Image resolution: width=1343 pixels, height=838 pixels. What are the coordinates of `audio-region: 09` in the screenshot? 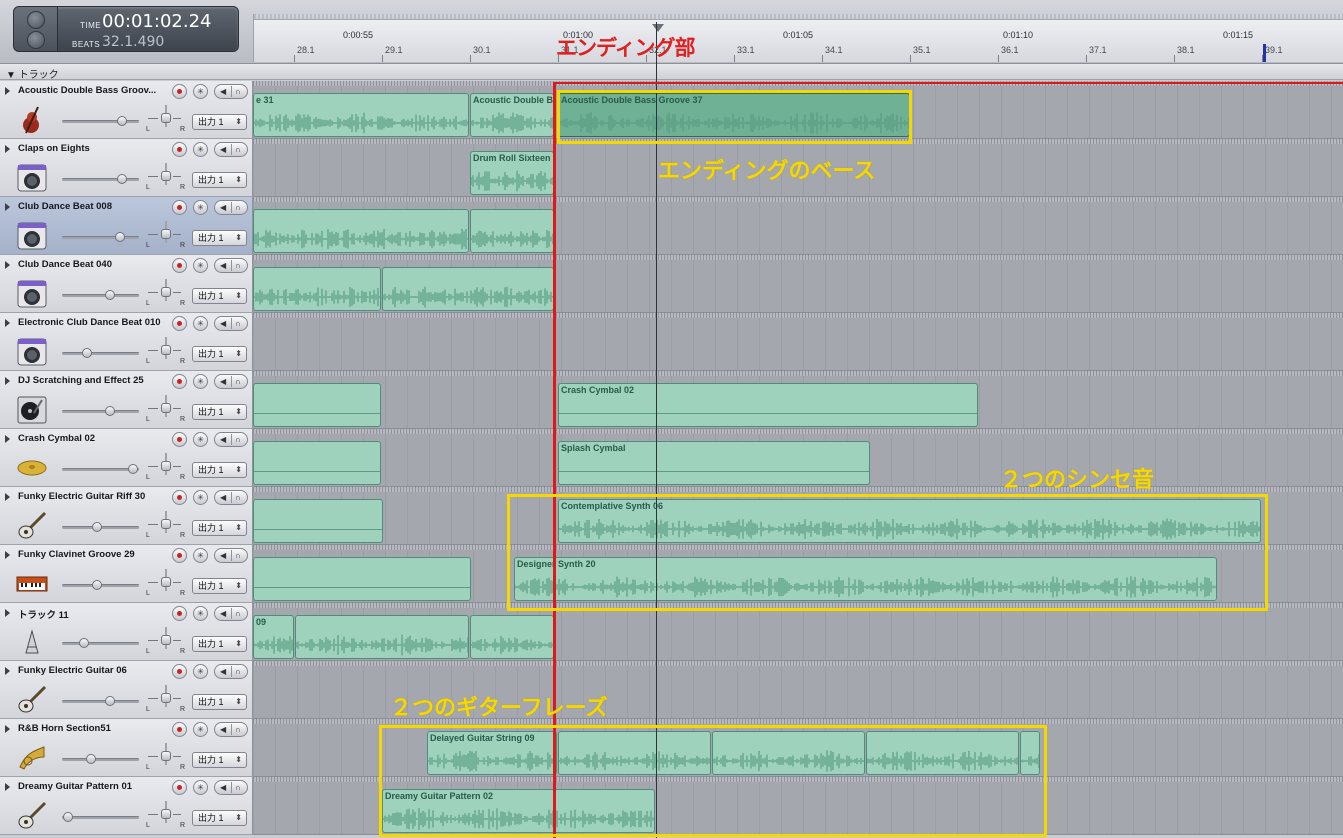 It's located at (273, 637).